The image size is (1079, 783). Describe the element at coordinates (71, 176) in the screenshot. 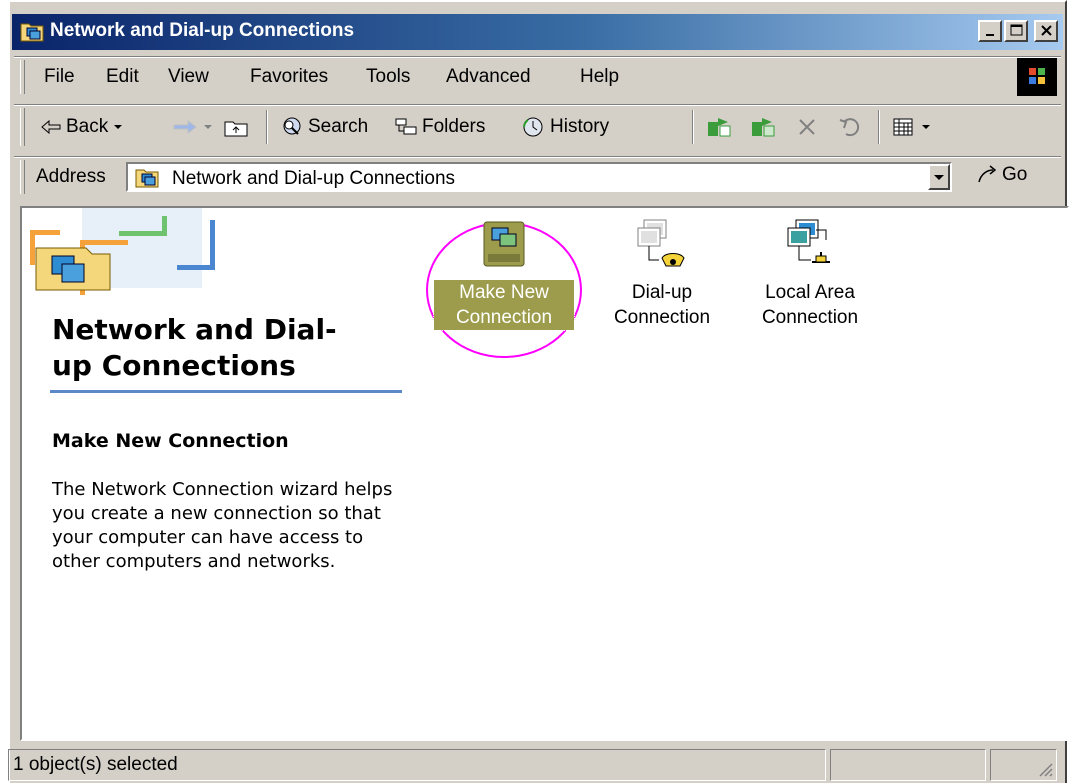

I see `address-label: Address` at that location.